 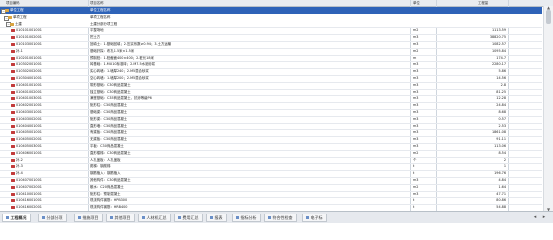 What do you see at coordinates (245, 132) in the screenshot?
I see `cell-name: 有梁板：C30商品混凝土` at bounding box center [245, 132].